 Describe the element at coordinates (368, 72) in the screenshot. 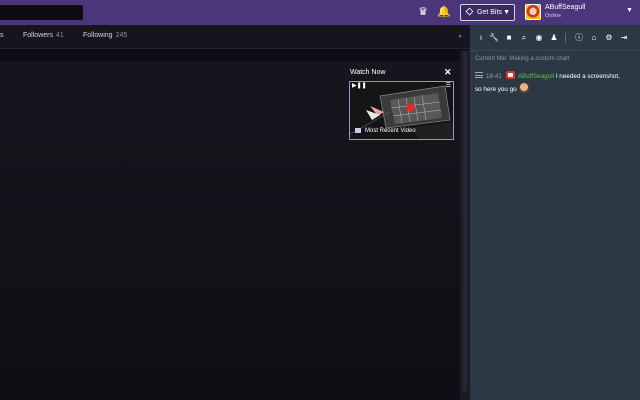

I see `watch-now-title: Watch Now` at that location.